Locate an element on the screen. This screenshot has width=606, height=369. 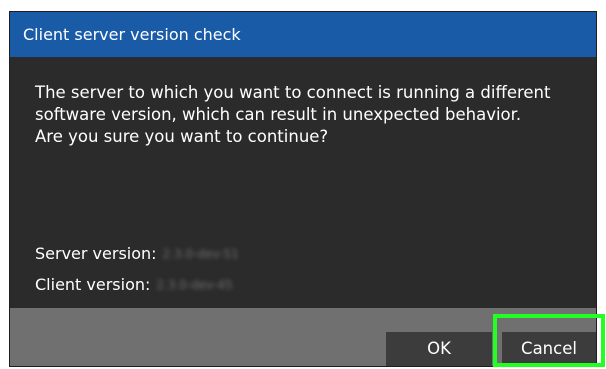
server-version-label: Server version: is located at coordinates (96, 253).